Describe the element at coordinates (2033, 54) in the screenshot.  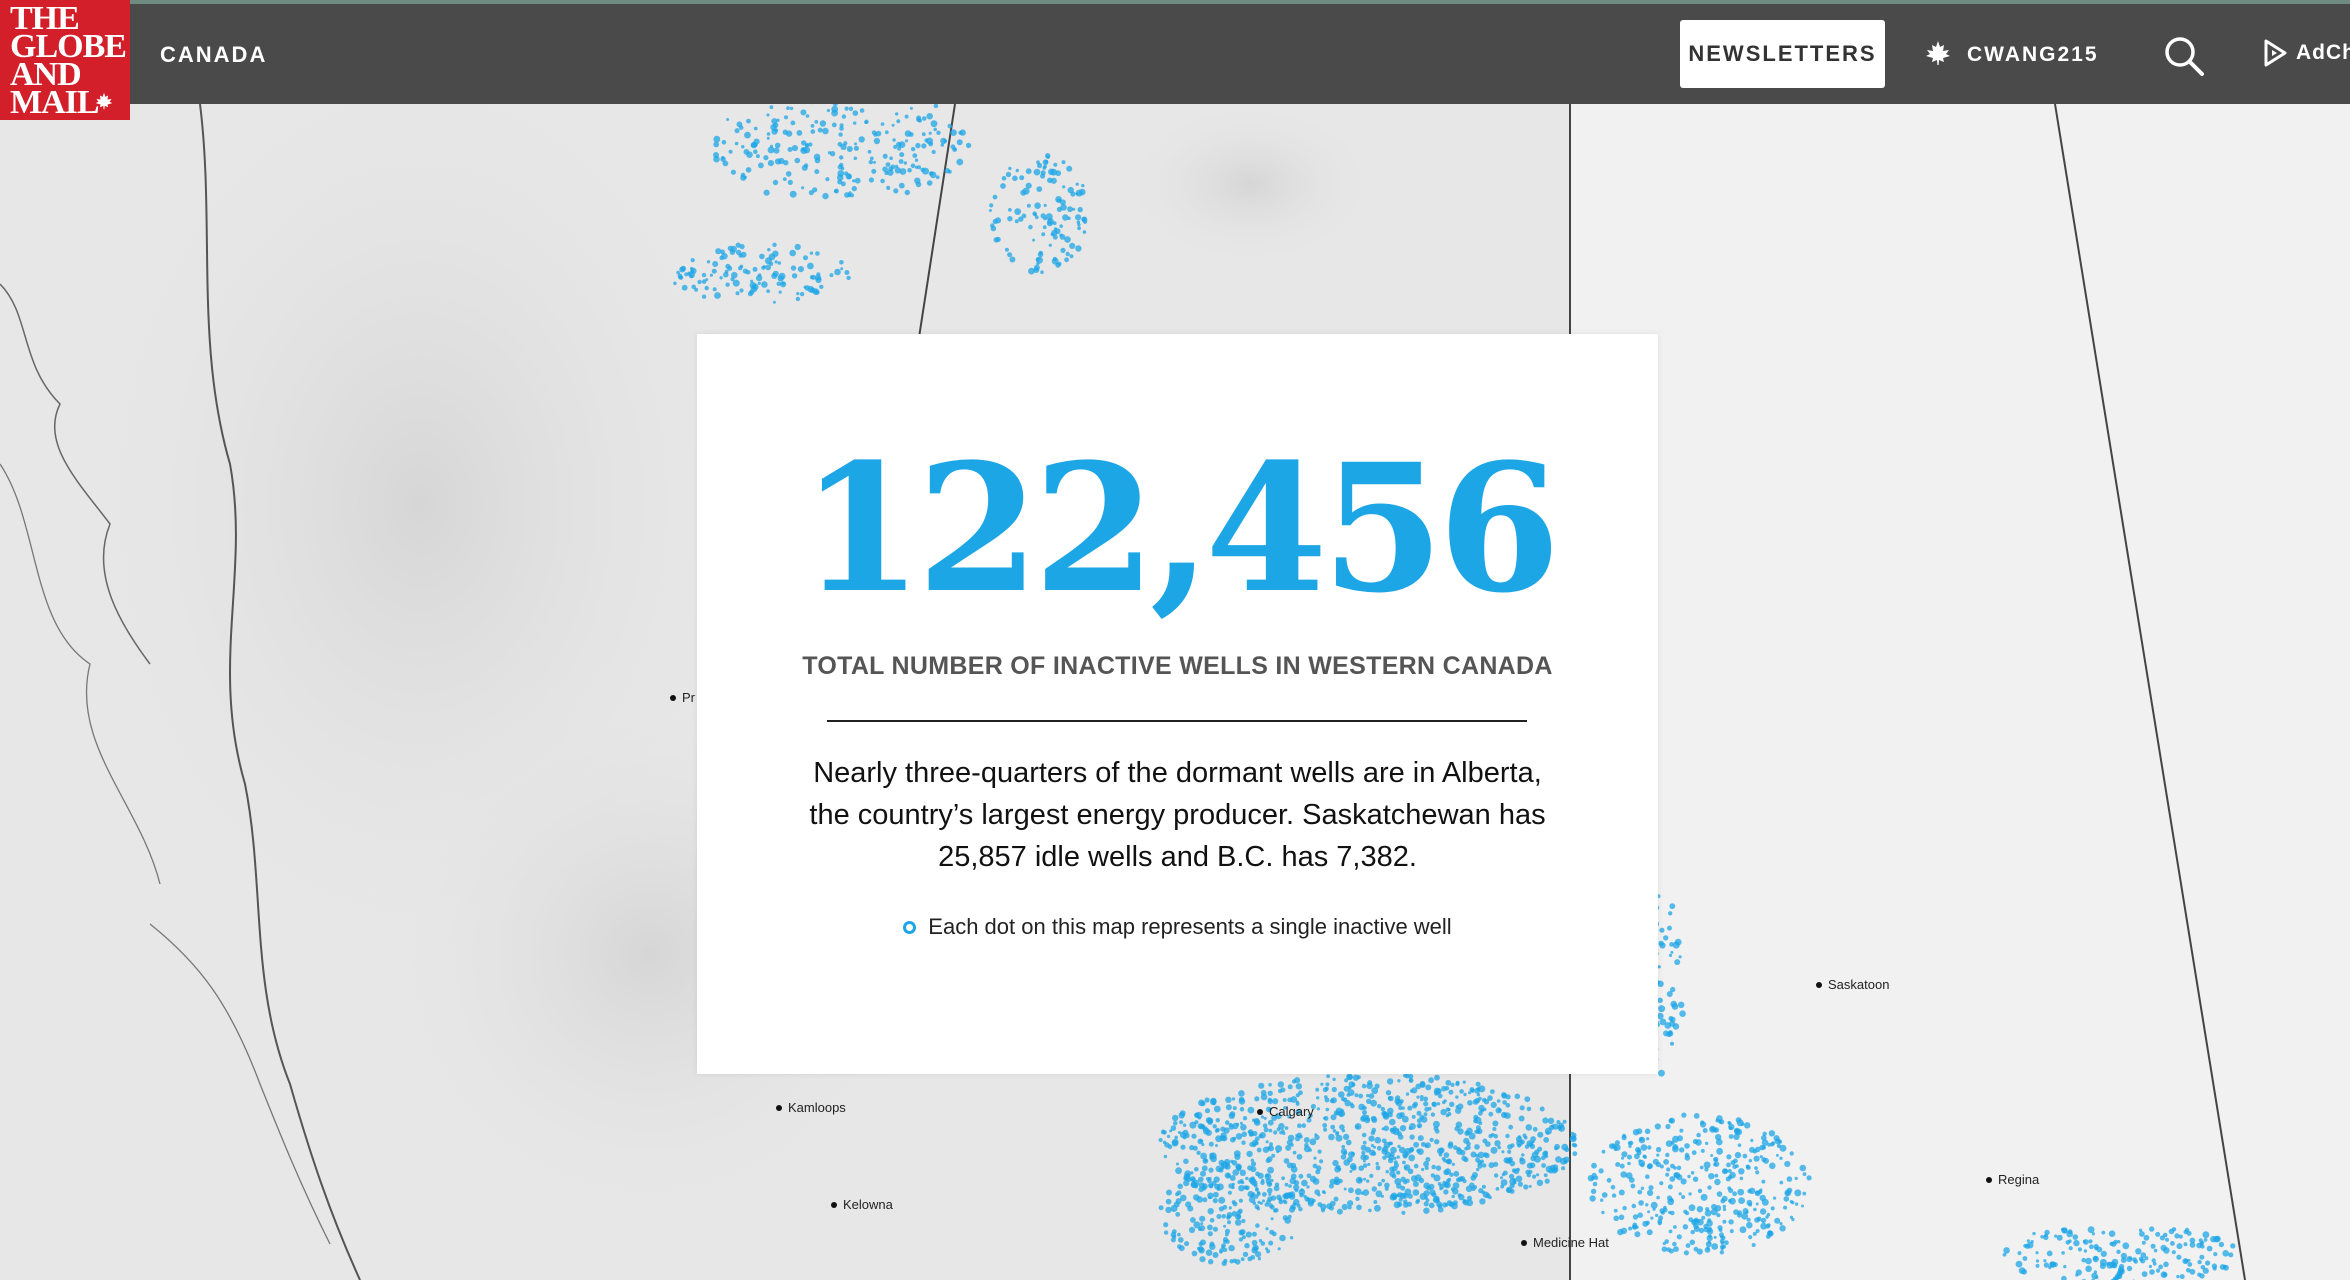
I see `account-username: CWANG215` at that location.